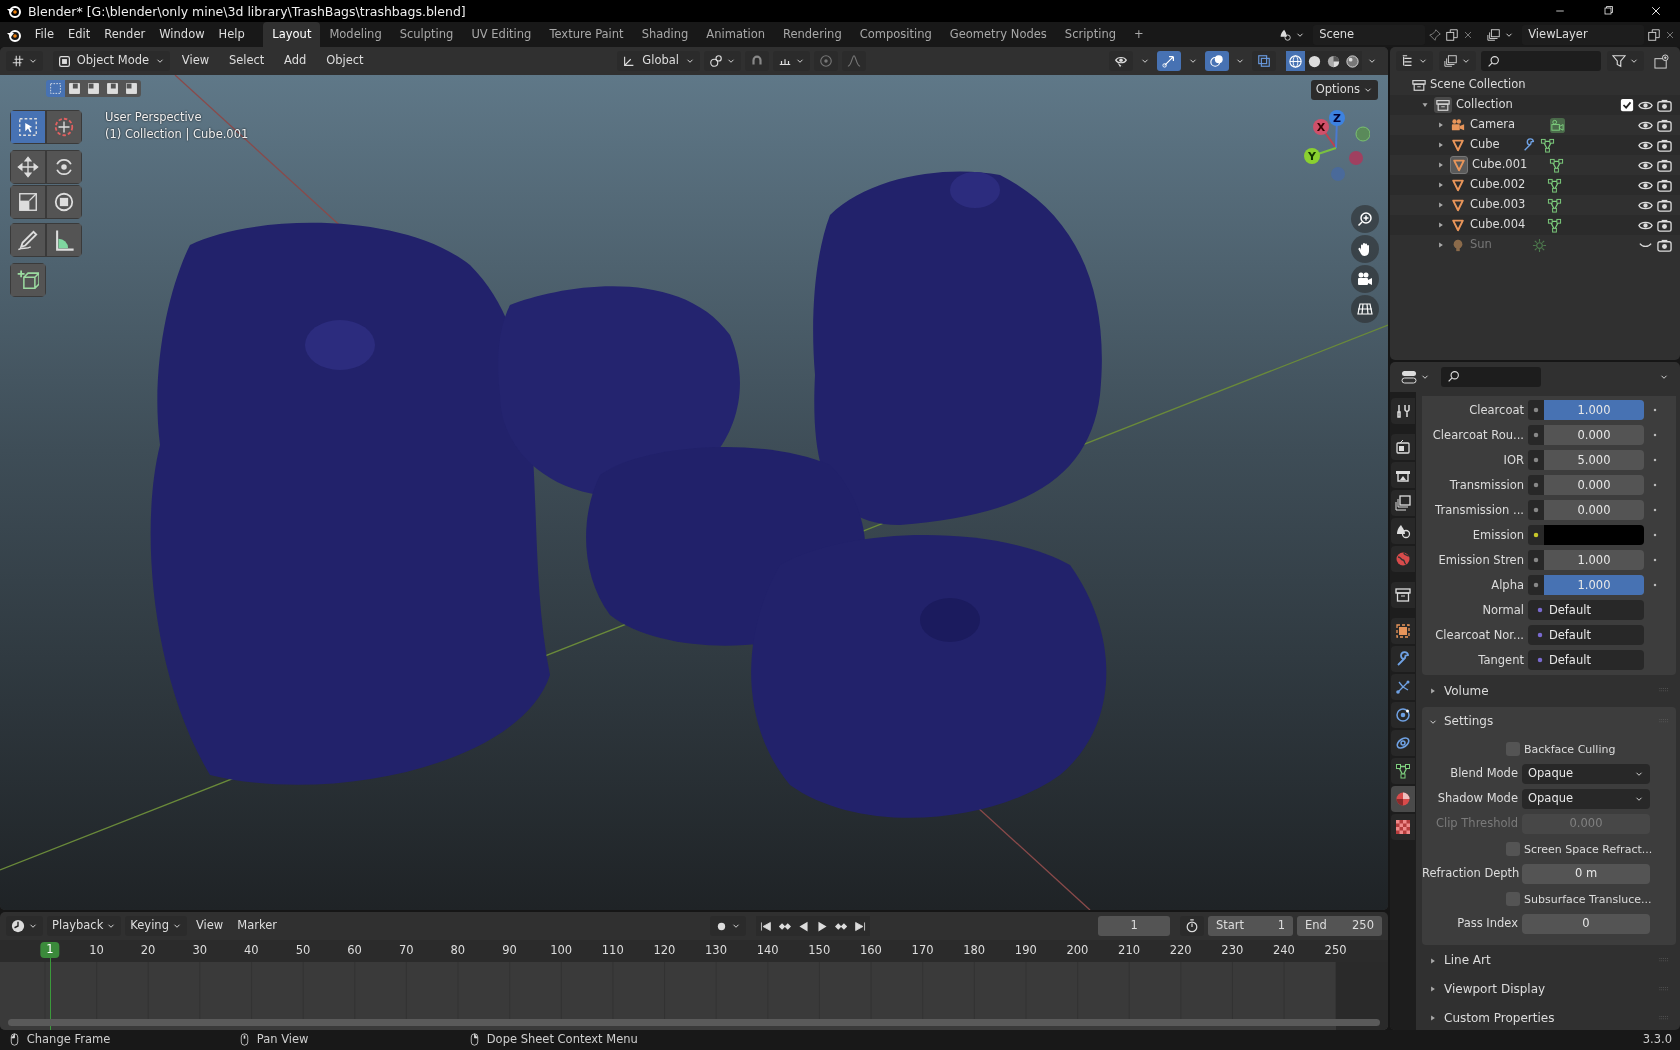 Image resolution: width=1680 pixels, height=1050 pixels. Describe the element at coordinates (1513, 460) in the screenshot. I see `property-label: IOR` at that location.